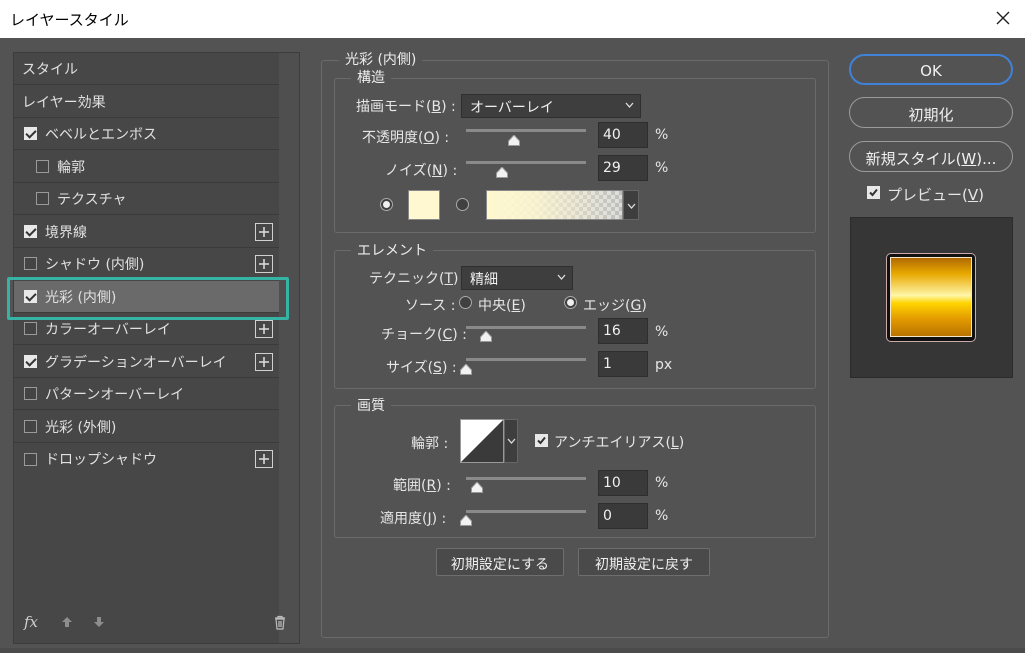  I want to click on opacity-label: 不透明度(O) :, so click(406, 138).